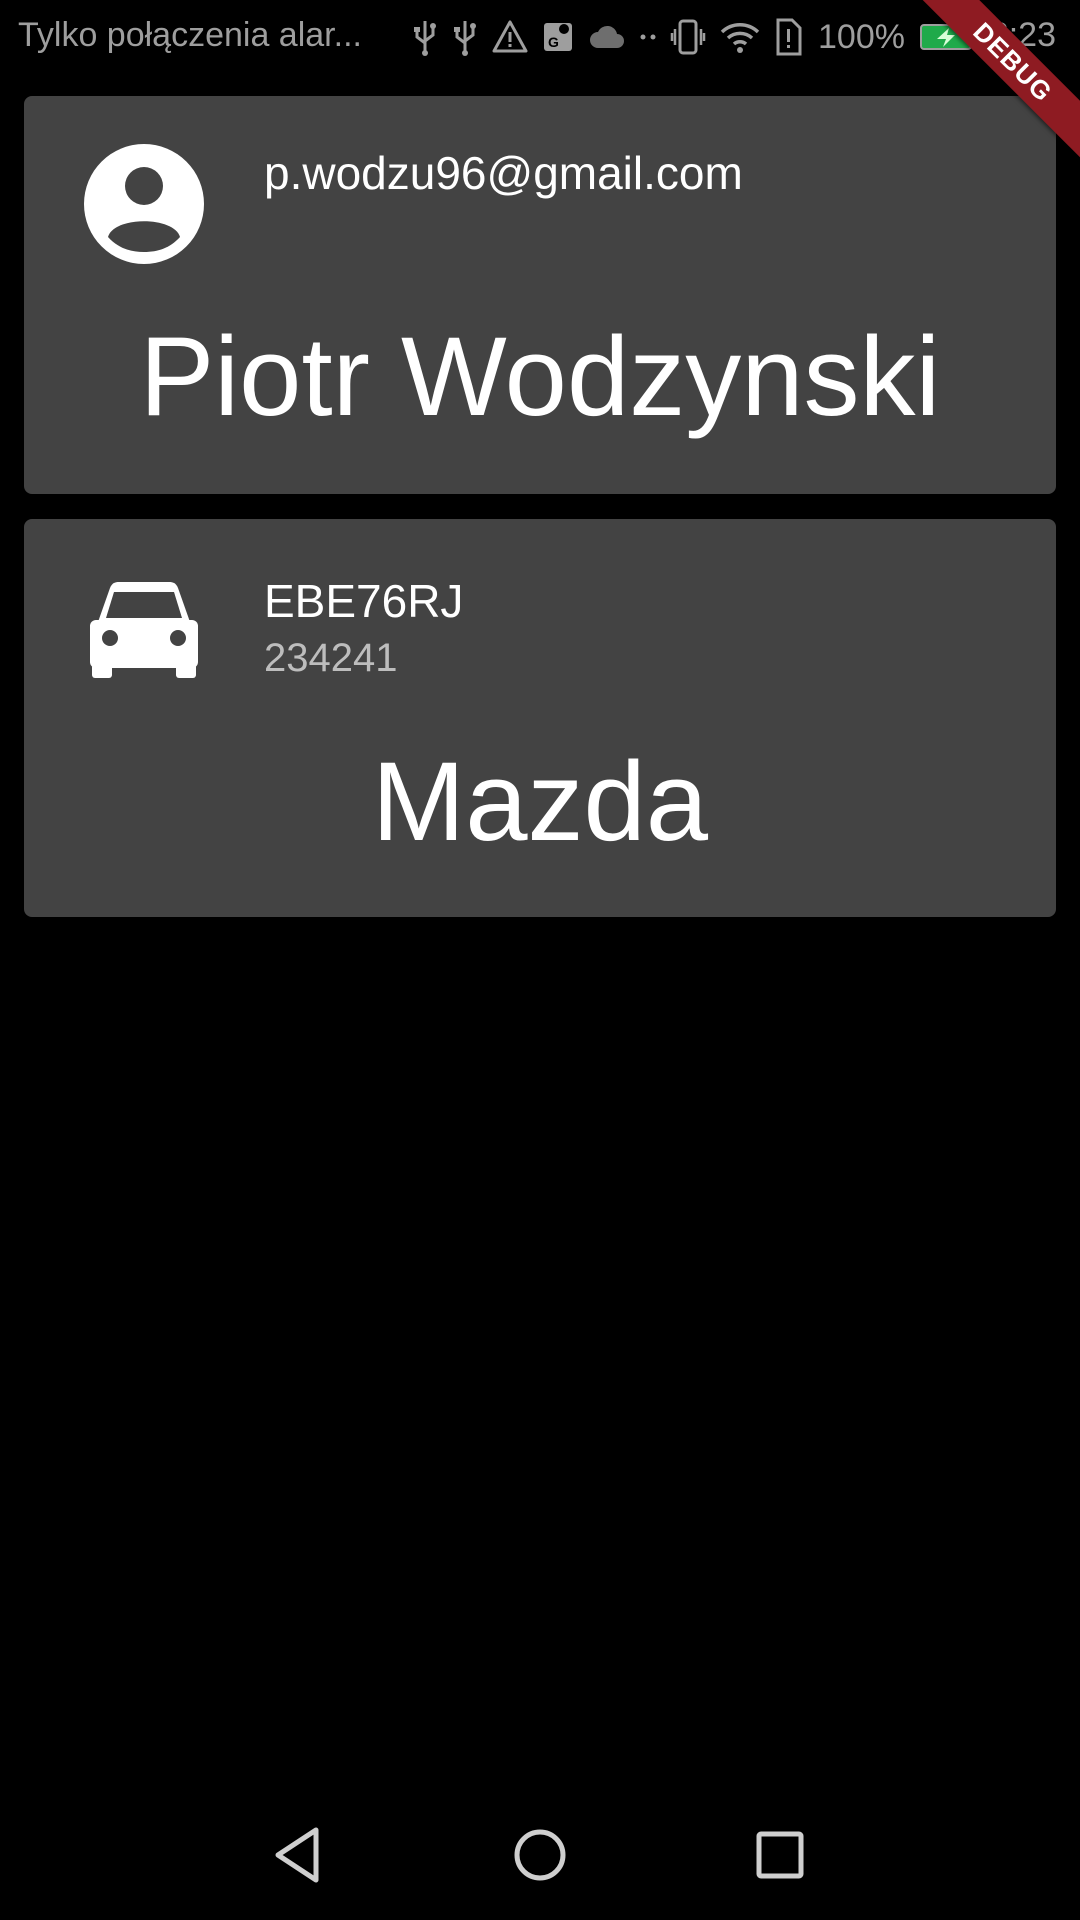 Image resolution: width=1080 pixels, height=1920 pixels. I want to click on home-icon, so click(540, 1855).